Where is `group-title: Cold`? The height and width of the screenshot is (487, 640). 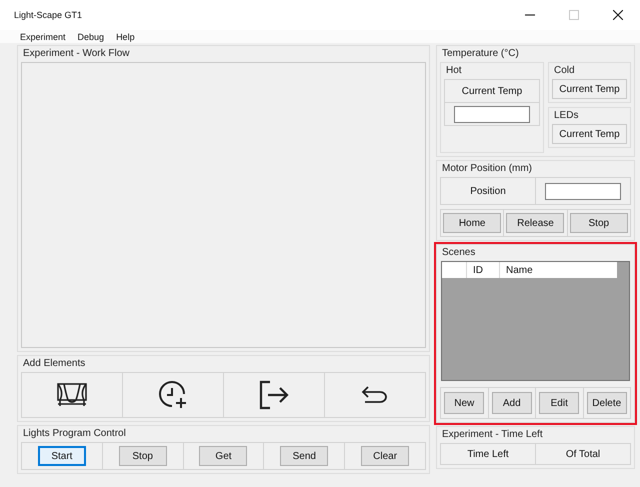 group-title: Cold is located at coordinates (564, 71).